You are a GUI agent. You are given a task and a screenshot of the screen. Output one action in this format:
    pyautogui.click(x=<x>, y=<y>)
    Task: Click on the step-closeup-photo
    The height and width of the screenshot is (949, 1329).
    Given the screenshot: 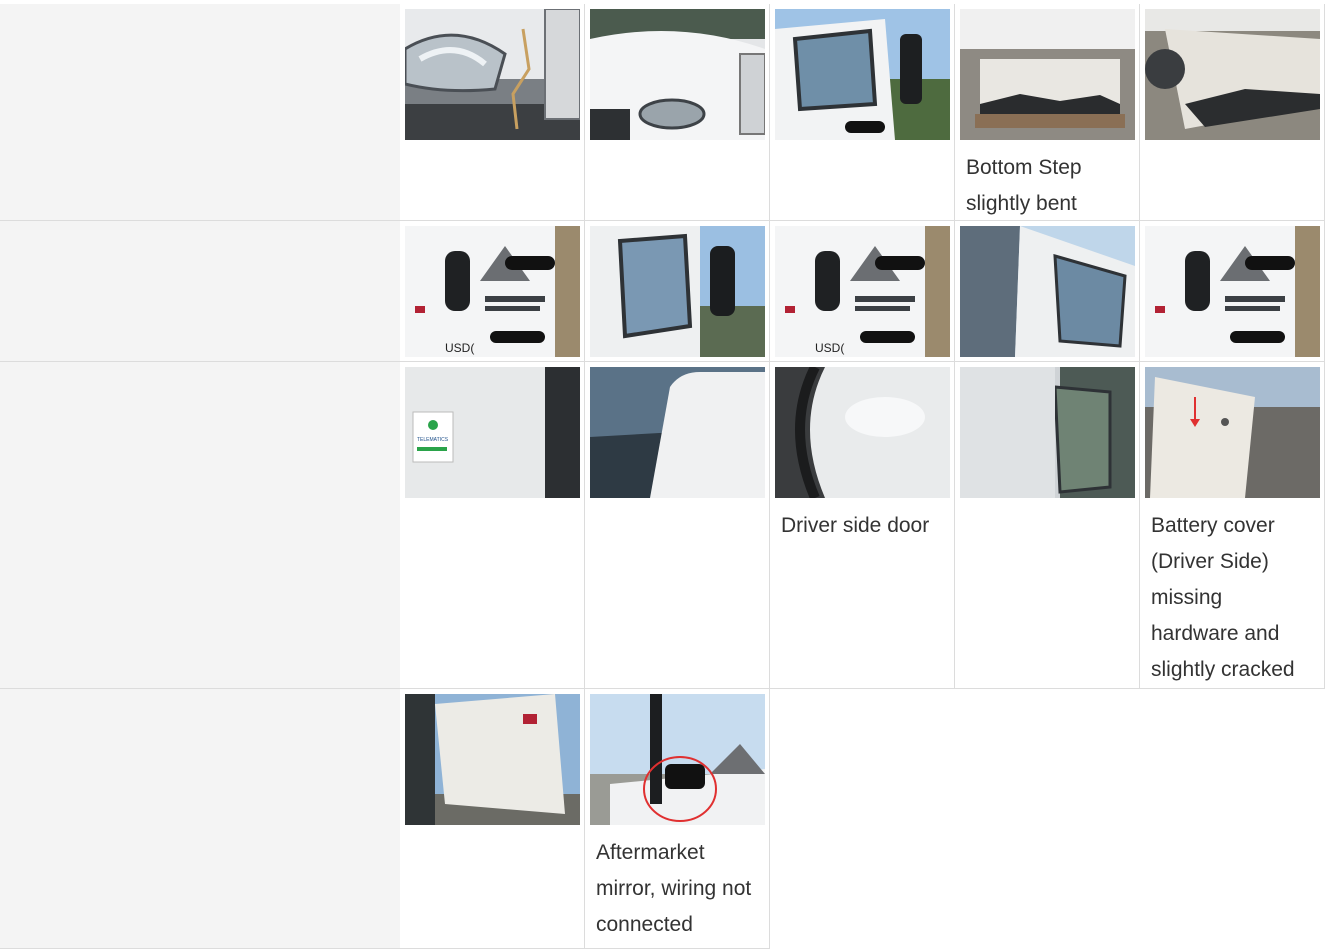 What is the action you would take?
    pyautogui.click(x=1232, y=74)
    